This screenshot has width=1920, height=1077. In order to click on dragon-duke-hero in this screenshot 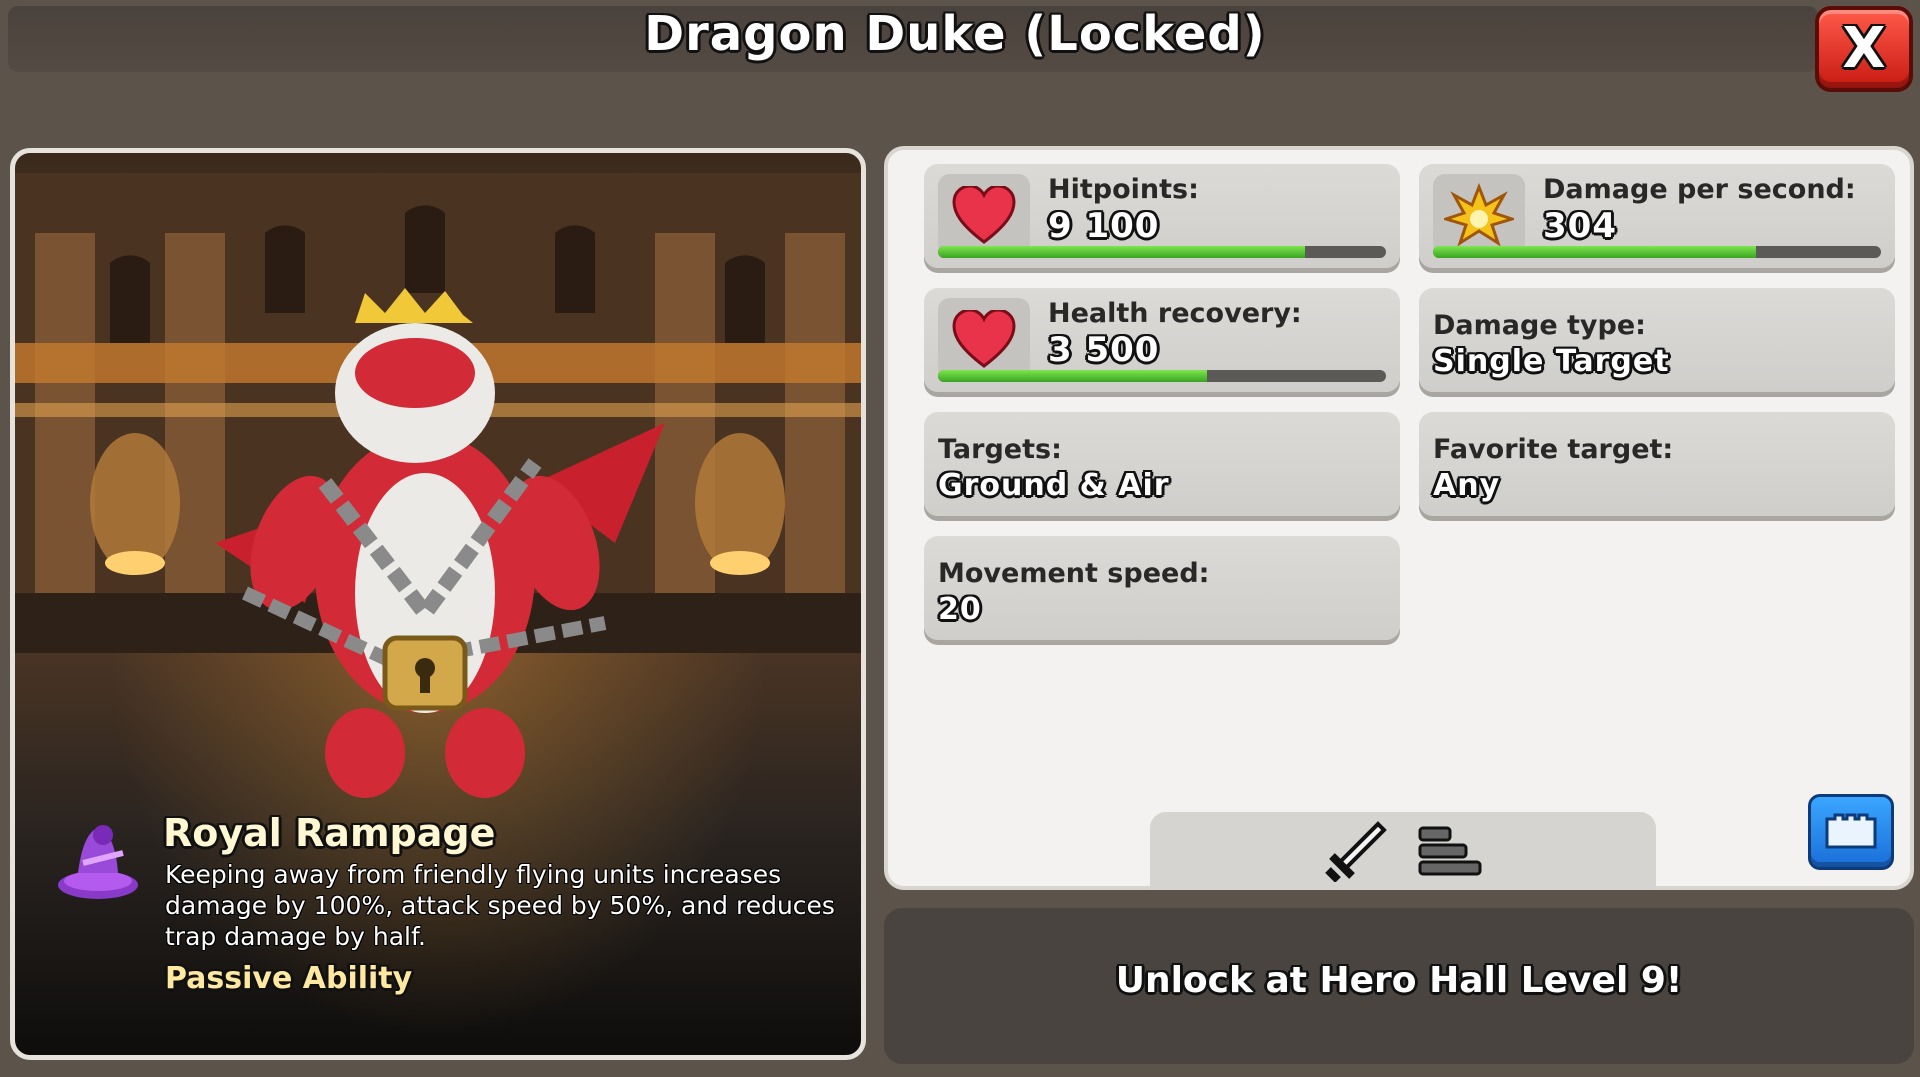, I will do `click(440, 543)`.